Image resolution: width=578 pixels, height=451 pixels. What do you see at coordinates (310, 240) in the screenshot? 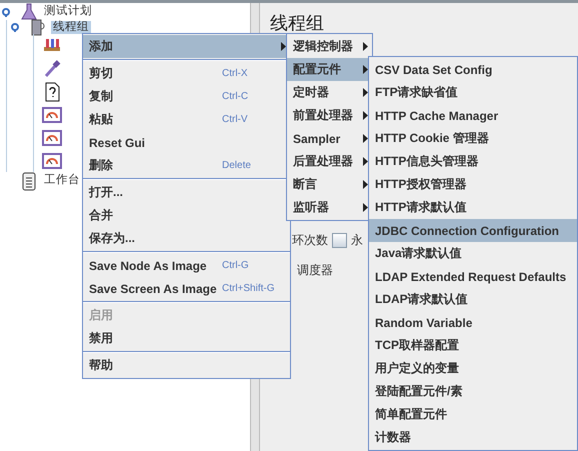
I see `loop-label: 环次数` at bounding box center [310, 240].